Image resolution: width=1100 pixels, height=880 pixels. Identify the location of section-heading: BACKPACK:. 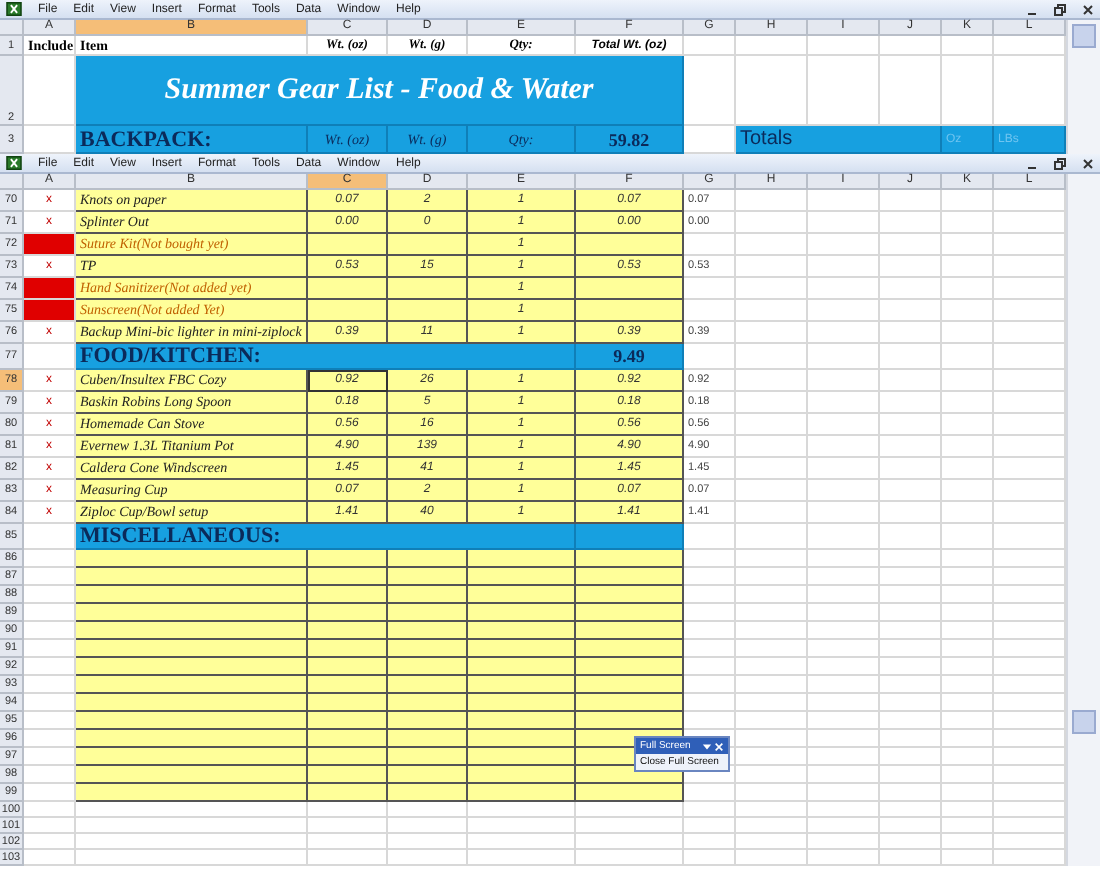
(192, 140).